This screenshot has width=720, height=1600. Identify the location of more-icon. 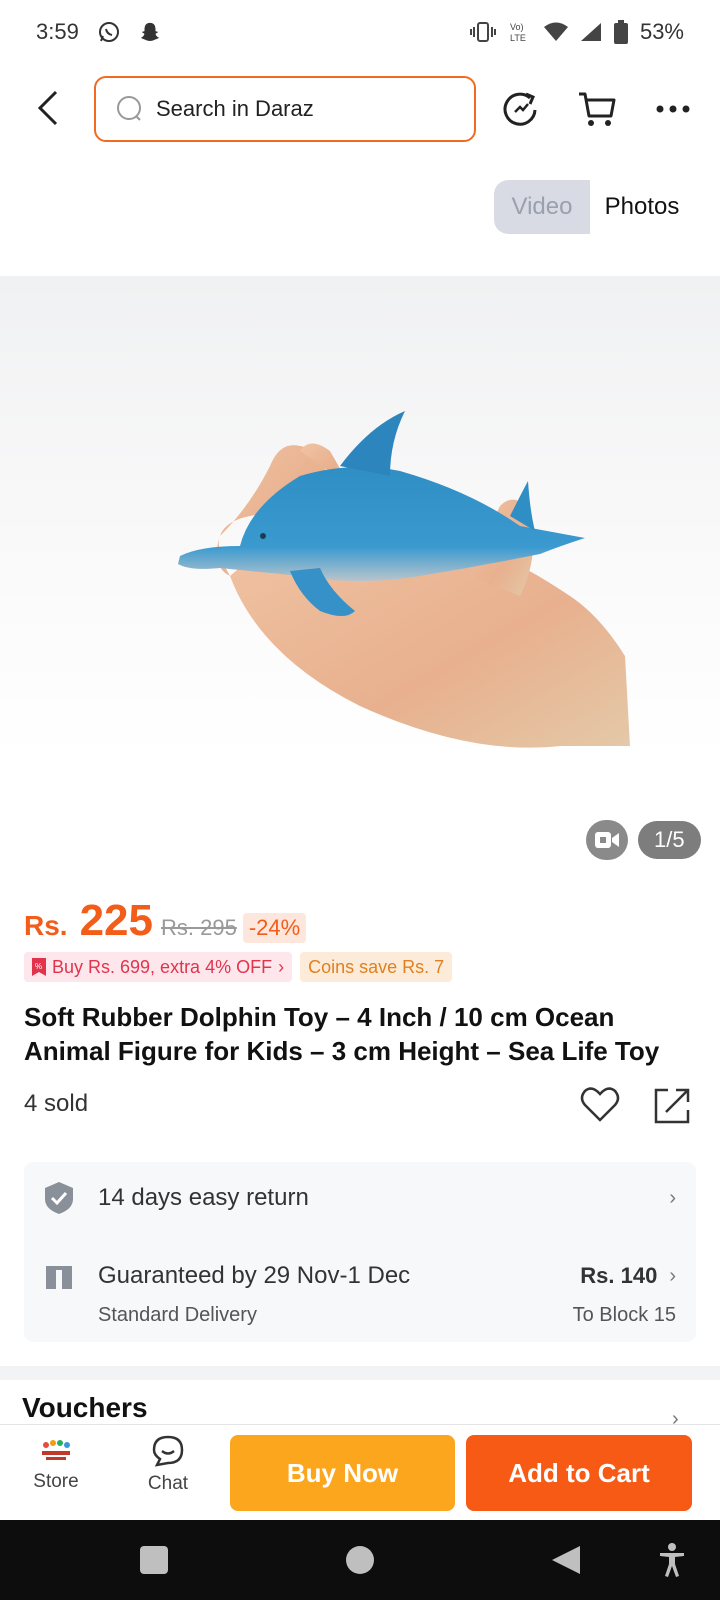
(673, 109).